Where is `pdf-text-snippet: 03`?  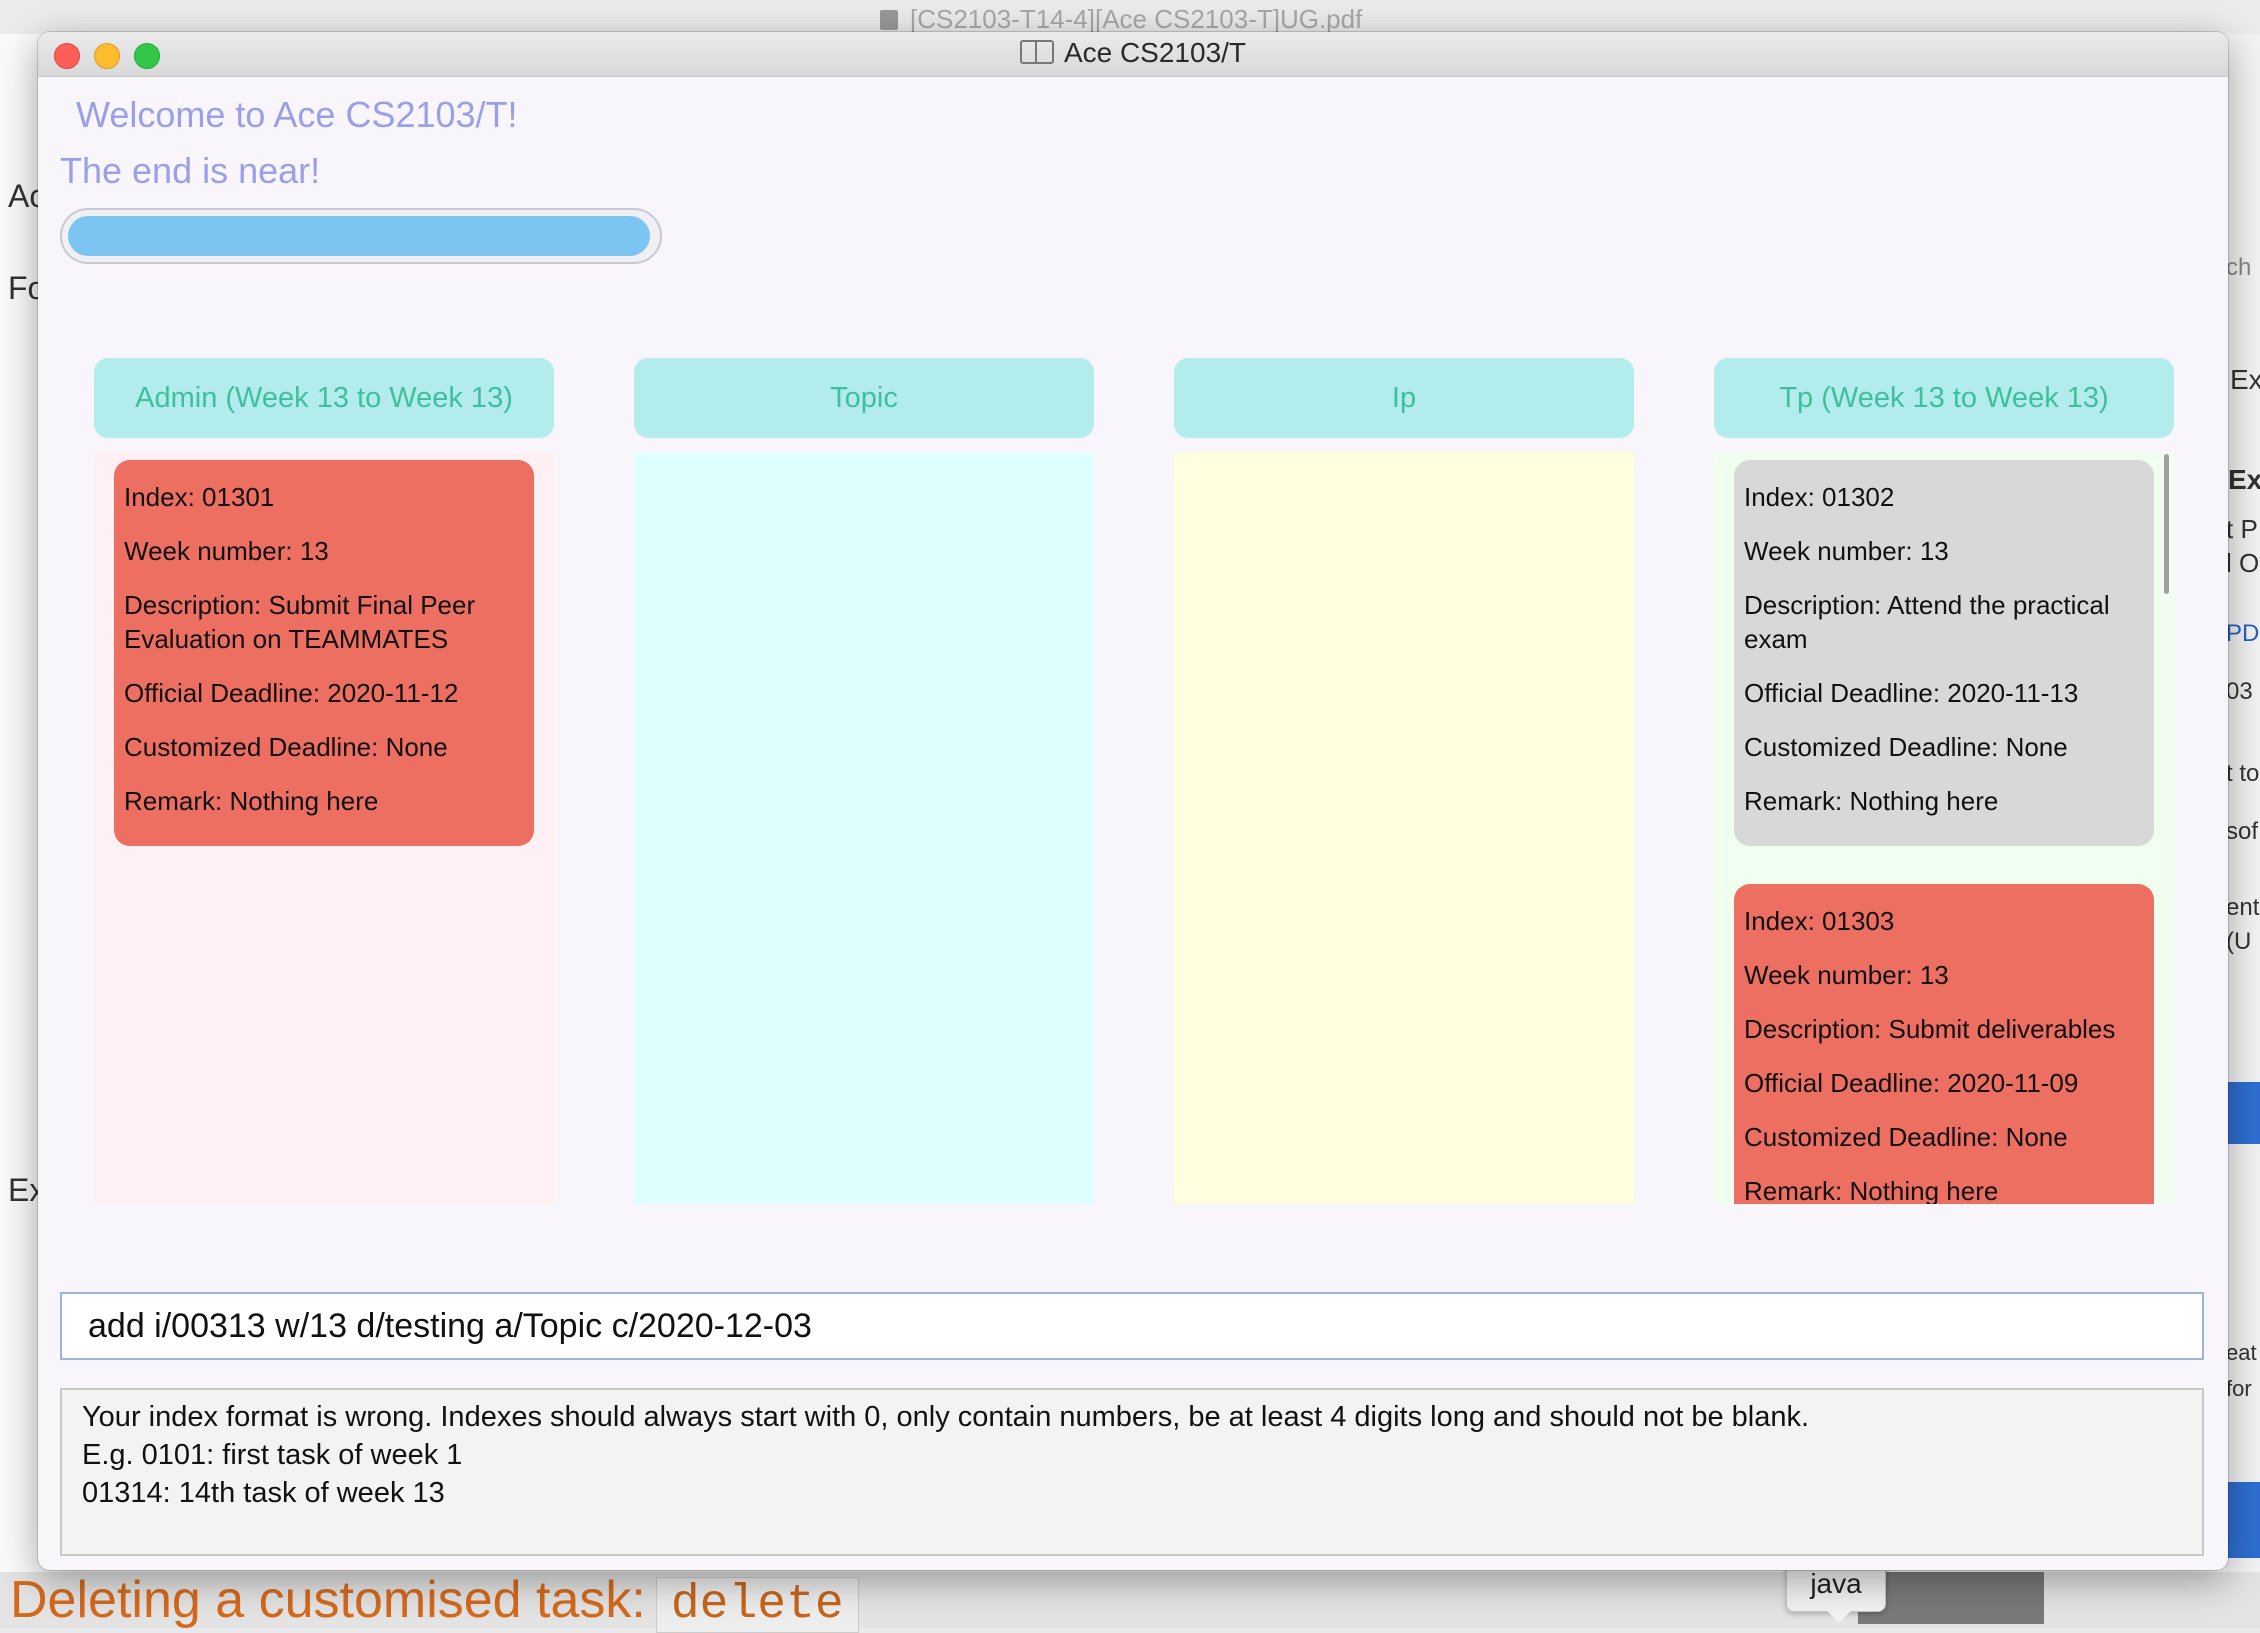
pdf-text-snippet: 03 is located at coordinates (2239, 691).